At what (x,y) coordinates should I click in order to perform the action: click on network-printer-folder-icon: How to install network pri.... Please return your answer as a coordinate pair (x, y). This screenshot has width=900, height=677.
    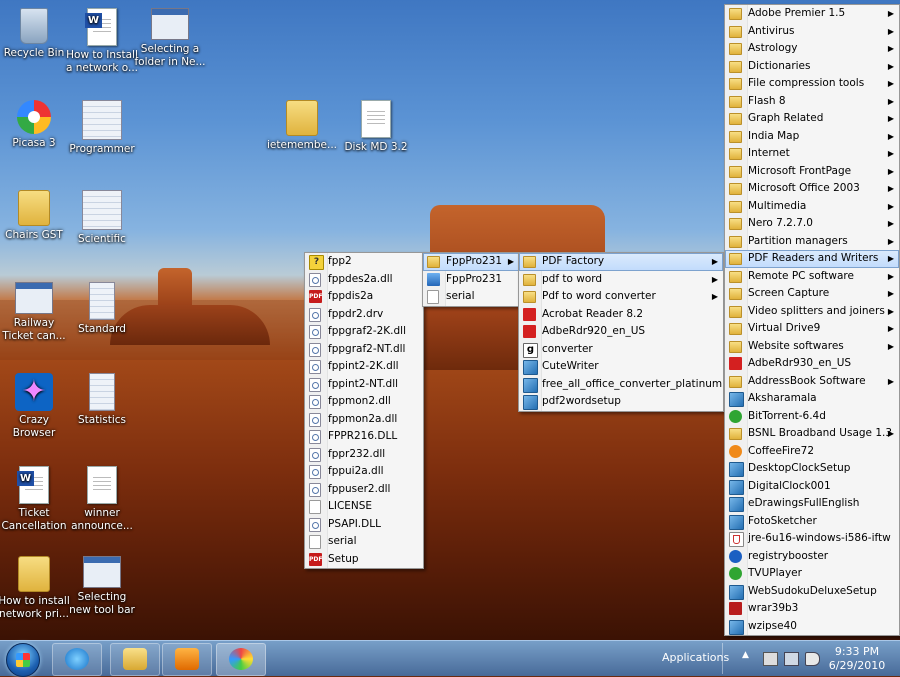
    Looking at the image, I should click on (35, 588).